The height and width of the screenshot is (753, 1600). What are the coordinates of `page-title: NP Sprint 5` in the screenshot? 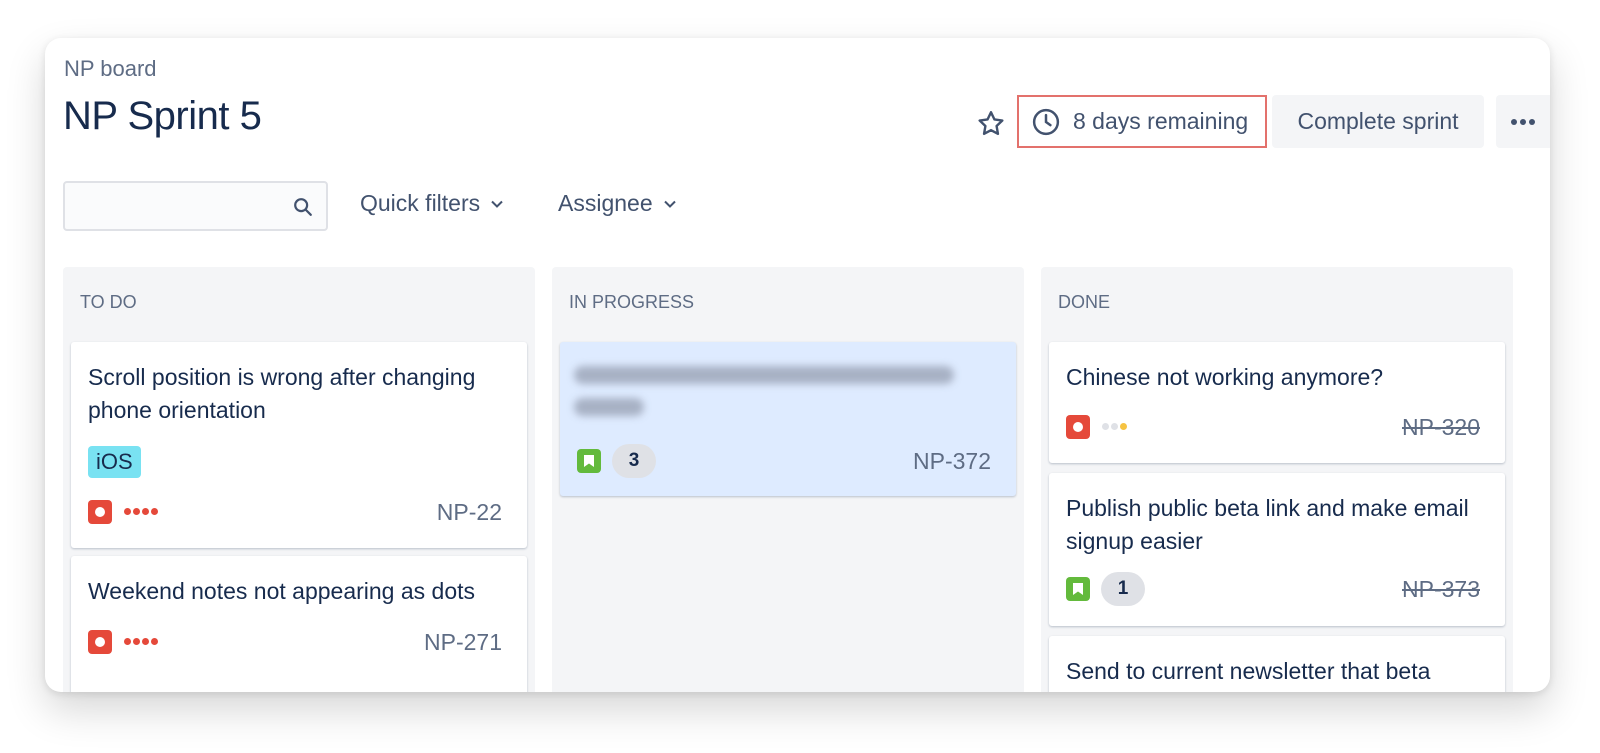 It's located at (162, 116).